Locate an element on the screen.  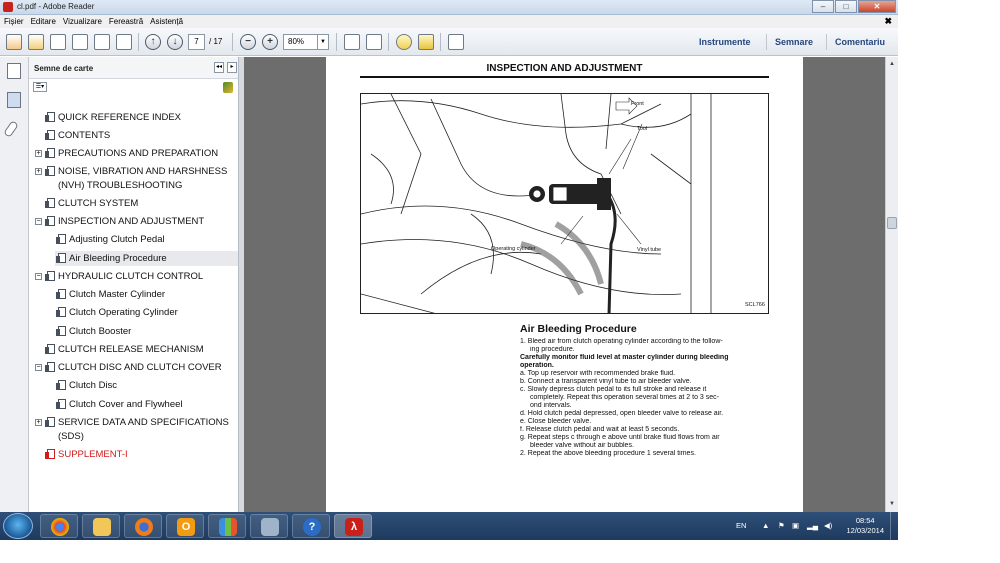
scroll-up-icon: ▲ is located at coordinates (892, 64).